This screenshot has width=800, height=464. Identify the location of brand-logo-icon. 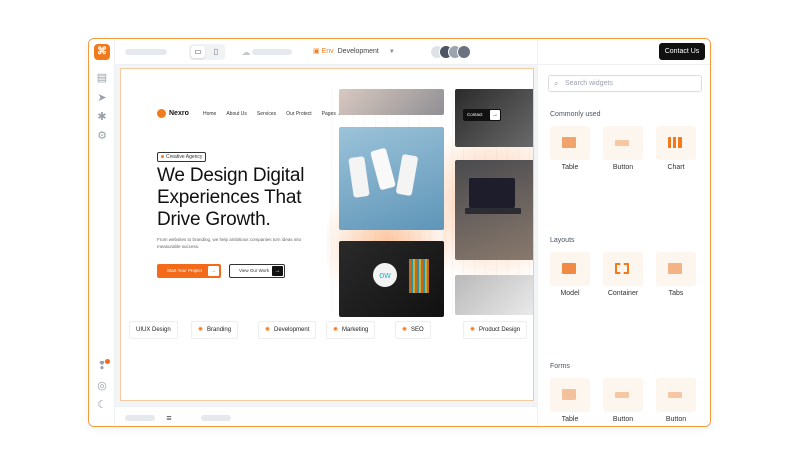
(161, 113).